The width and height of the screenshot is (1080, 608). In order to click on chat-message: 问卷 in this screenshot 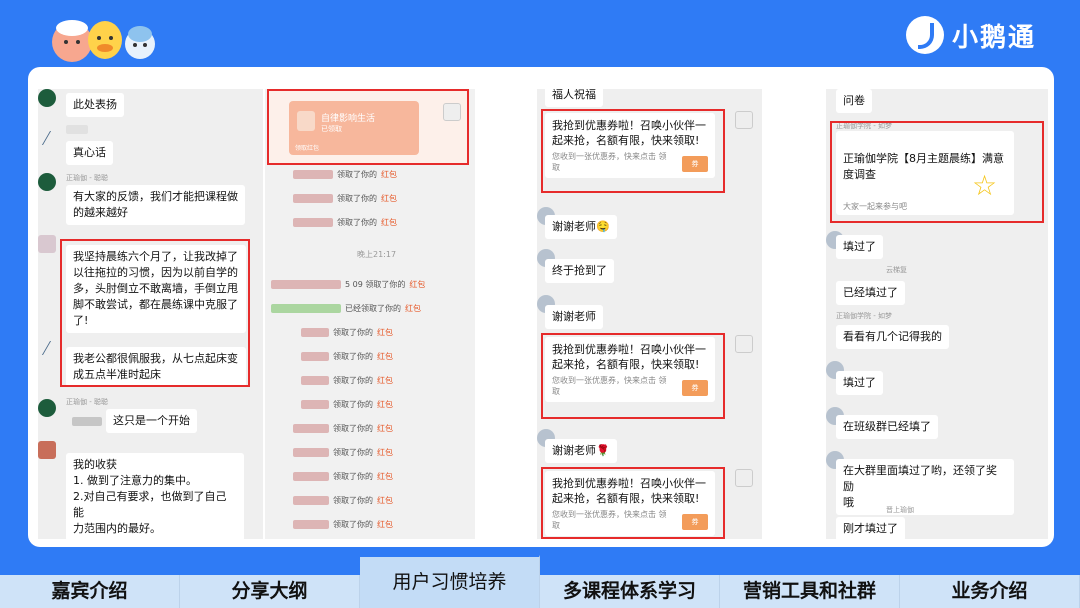, I will do `click(854, 101)`.